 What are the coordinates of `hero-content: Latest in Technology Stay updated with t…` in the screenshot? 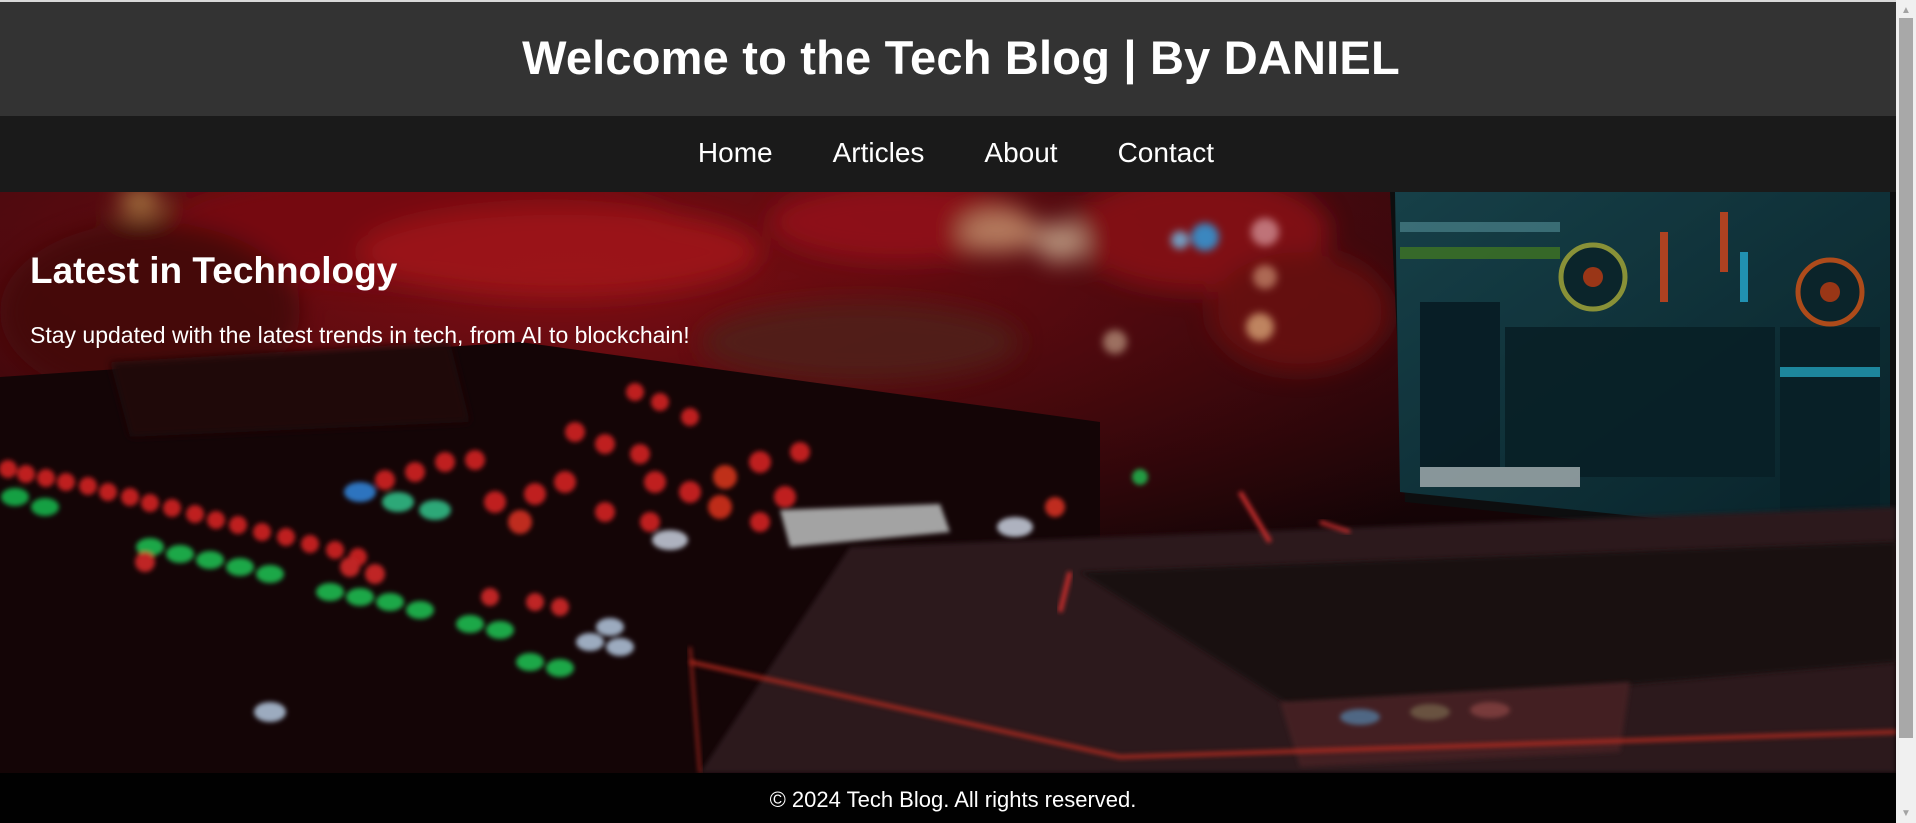 It's located at (360, 299).